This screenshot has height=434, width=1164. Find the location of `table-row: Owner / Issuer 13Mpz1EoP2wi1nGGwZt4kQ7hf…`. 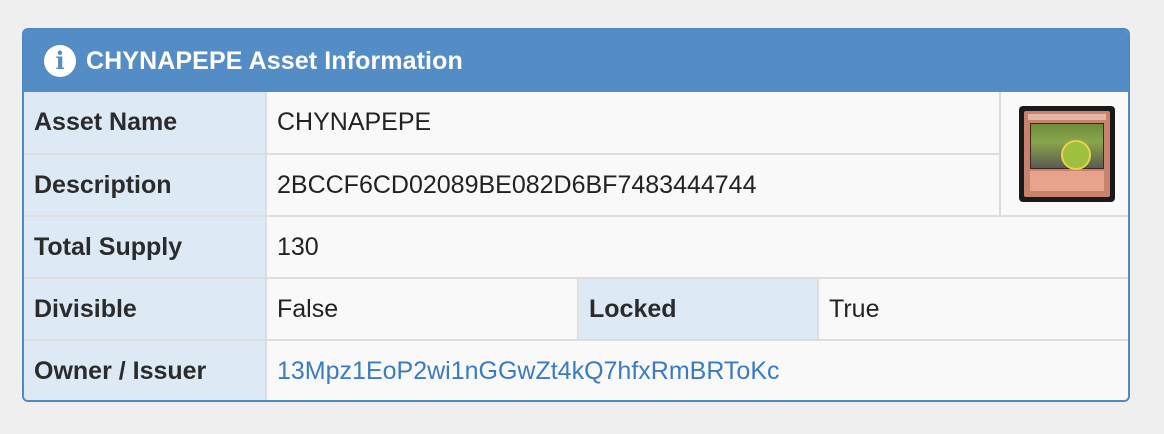

table-row: Owner / Issuer 13Mpz1EoP2wi1nGGwZt4kQ7hf… is located at coordinates (576, 369).